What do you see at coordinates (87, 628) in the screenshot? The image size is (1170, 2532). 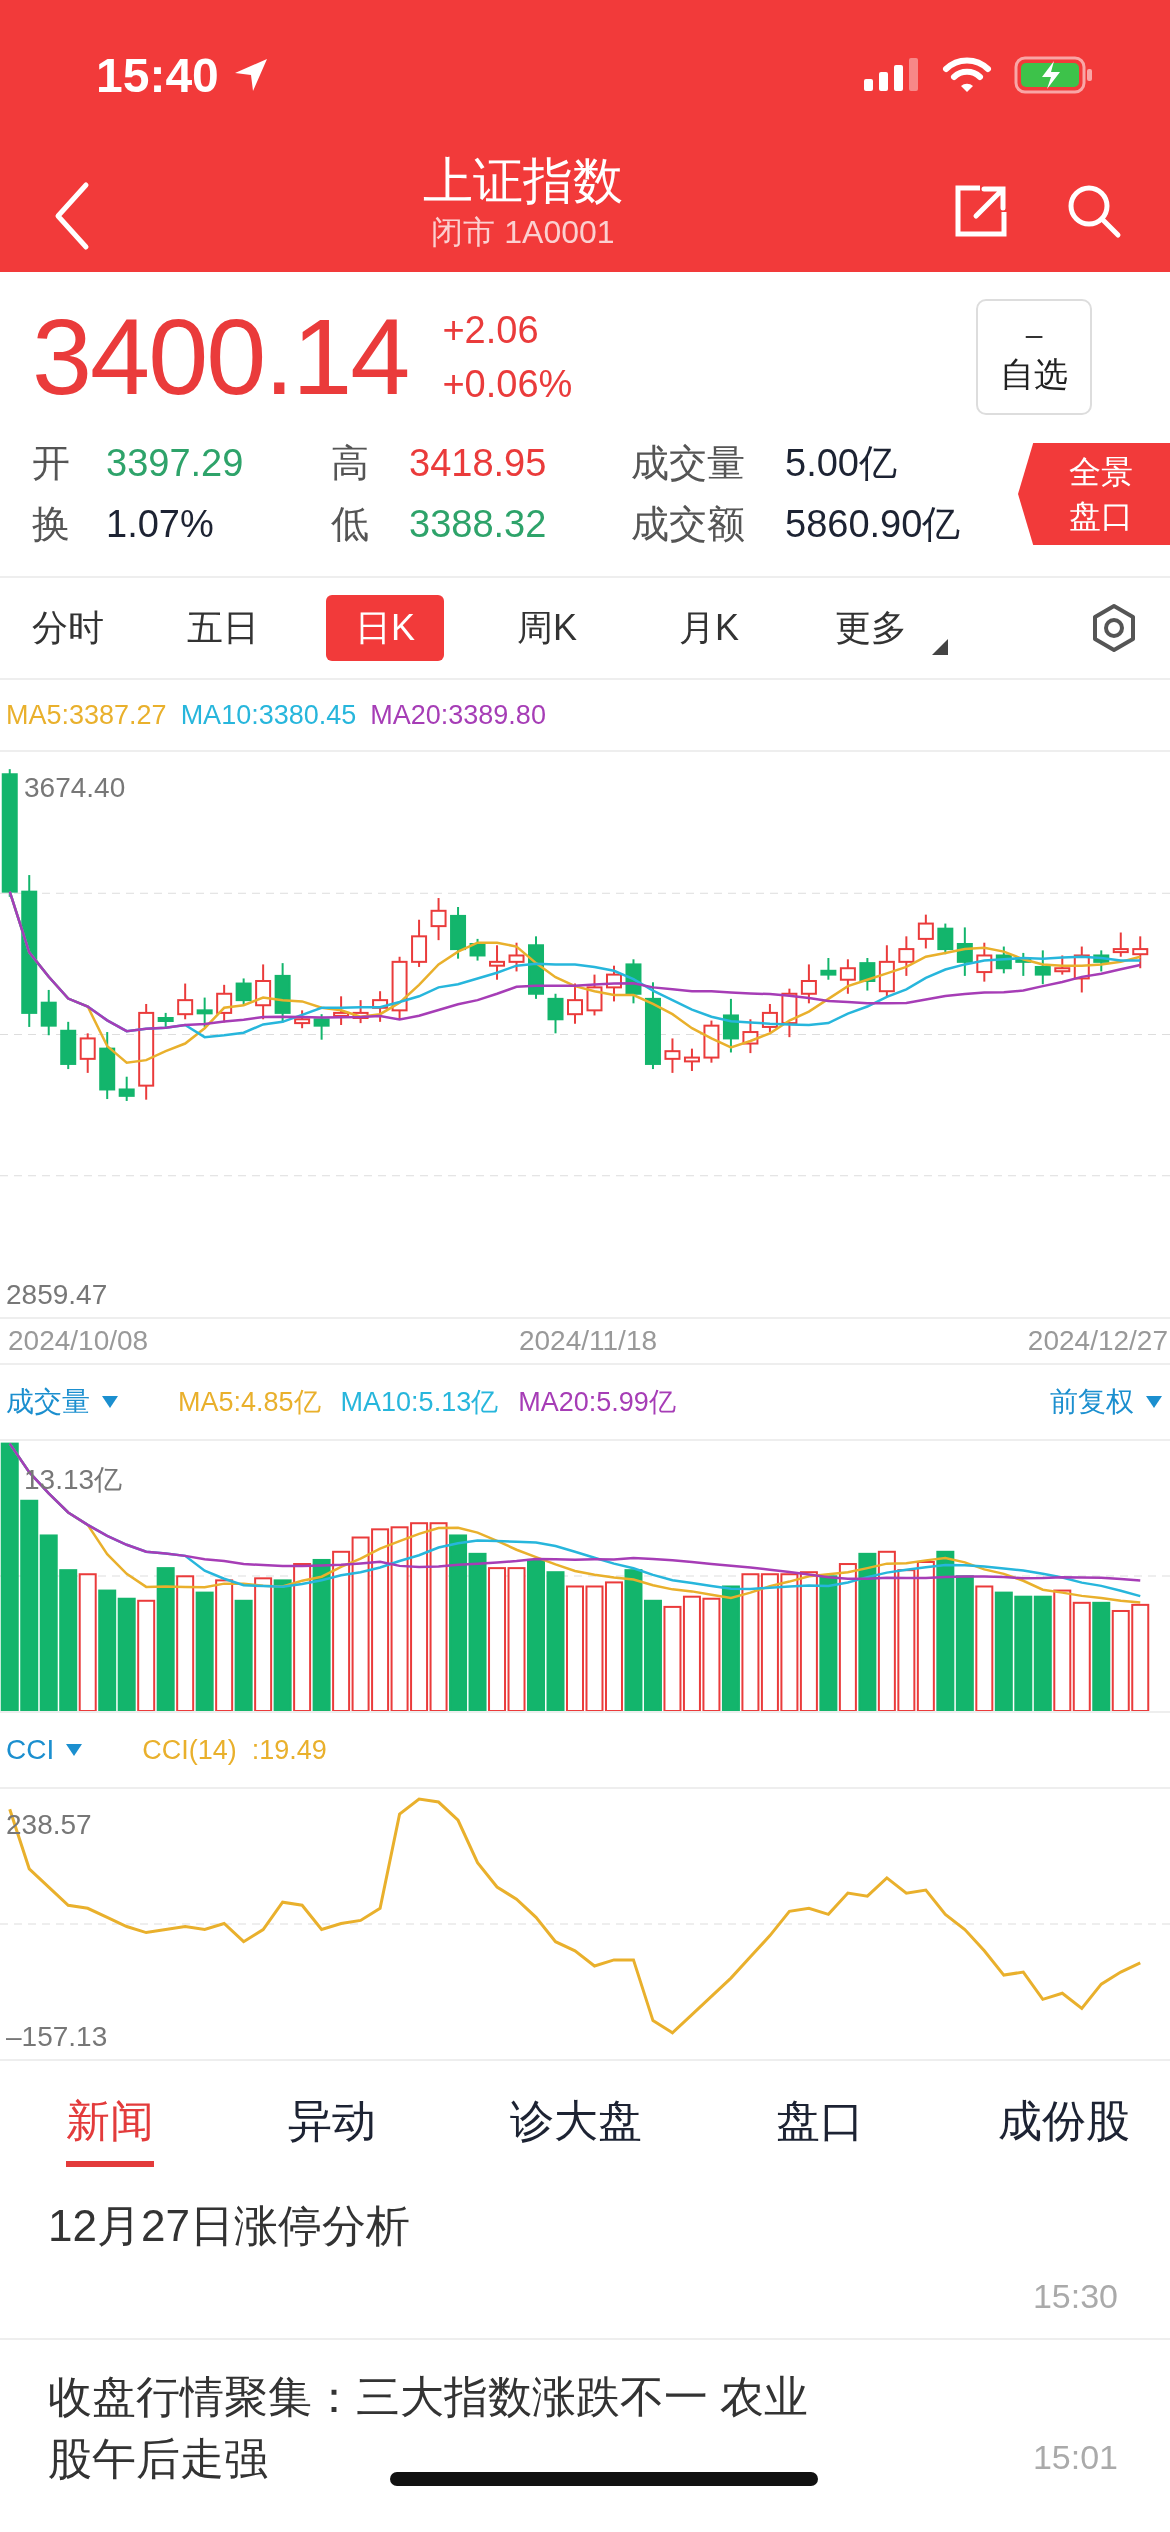 I see `period-tab: 分时` at bounding box center [87, 628].